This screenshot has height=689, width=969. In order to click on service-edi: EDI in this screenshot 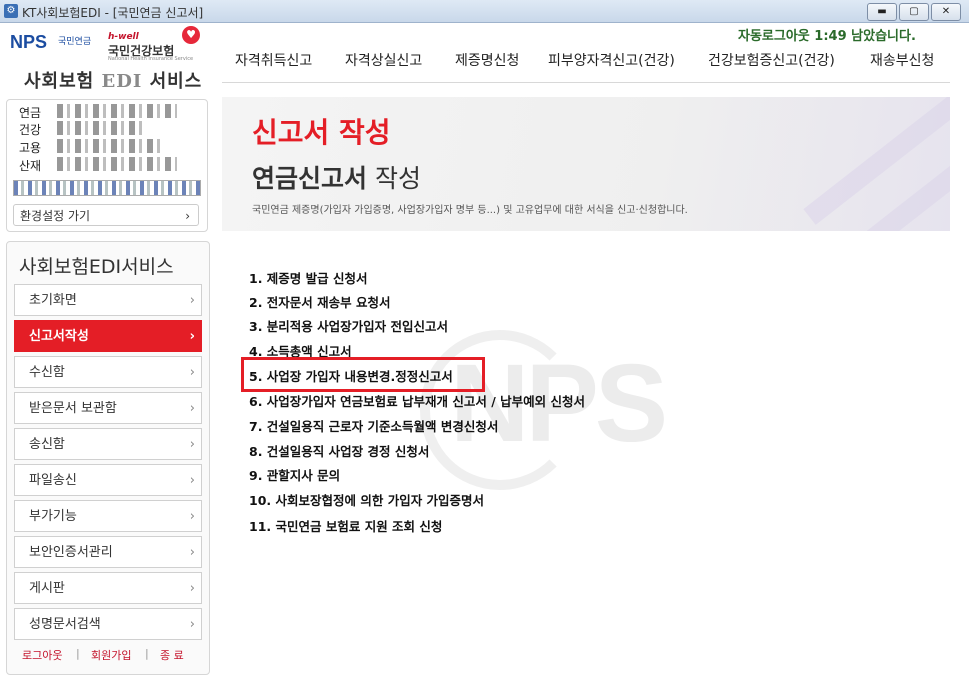, I will do `click(122, 81)`.